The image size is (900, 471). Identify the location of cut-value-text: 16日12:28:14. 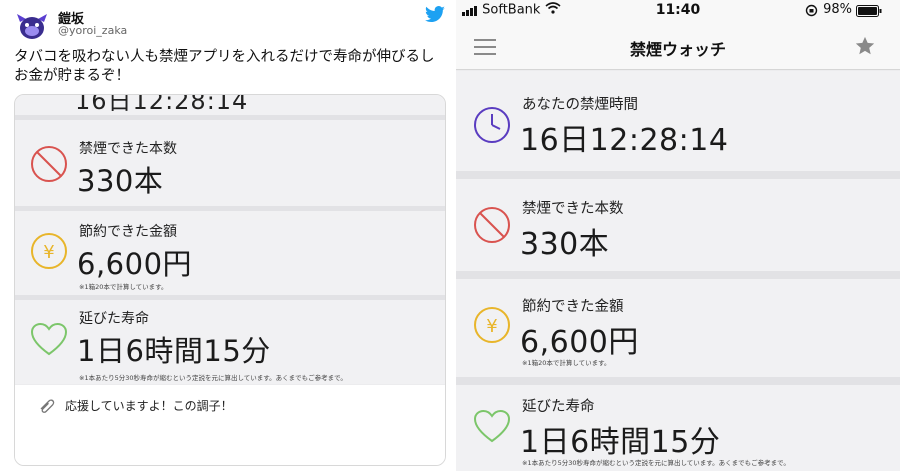
(162, 105).